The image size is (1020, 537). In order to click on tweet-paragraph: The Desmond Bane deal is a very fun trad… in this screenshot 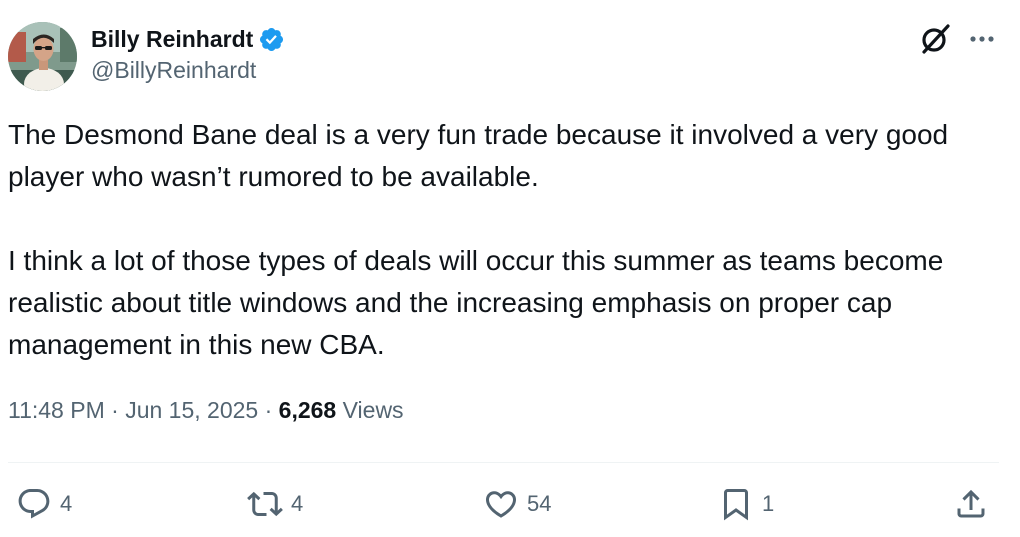, I will do `click(478, 155)`.